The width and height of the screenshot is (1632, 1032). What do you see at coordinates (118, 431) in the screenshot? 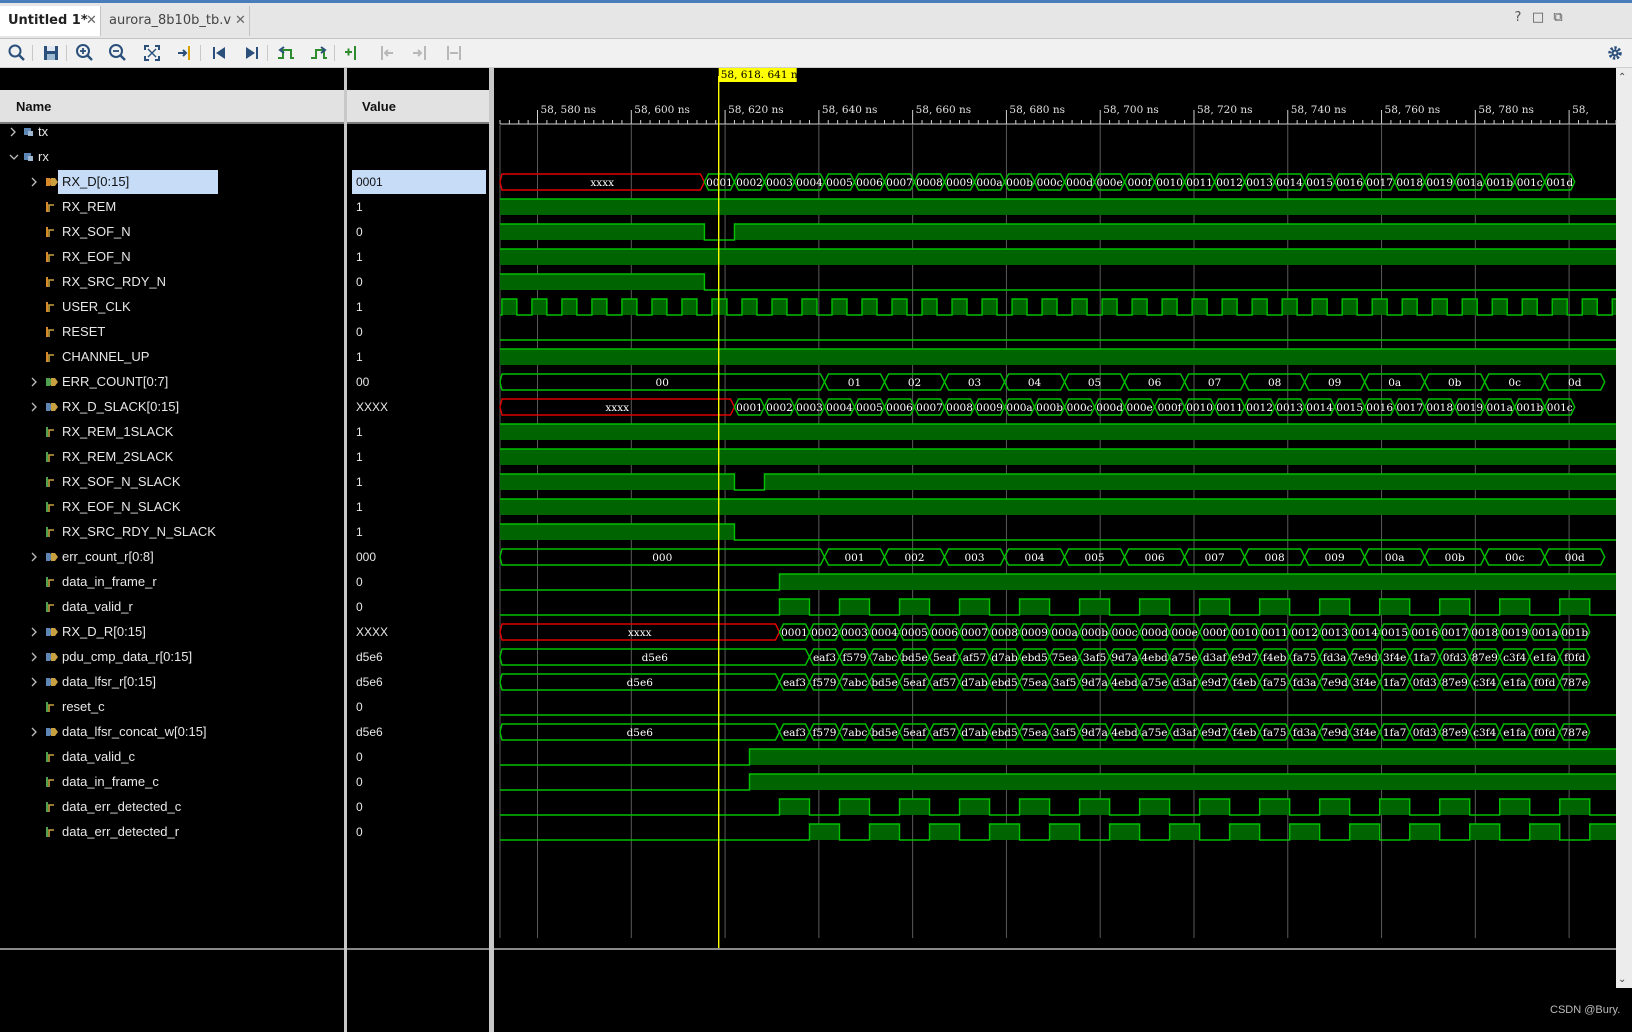
I see `signal-name: RX_REM_1SLACK` at bounding box center [118, 431].